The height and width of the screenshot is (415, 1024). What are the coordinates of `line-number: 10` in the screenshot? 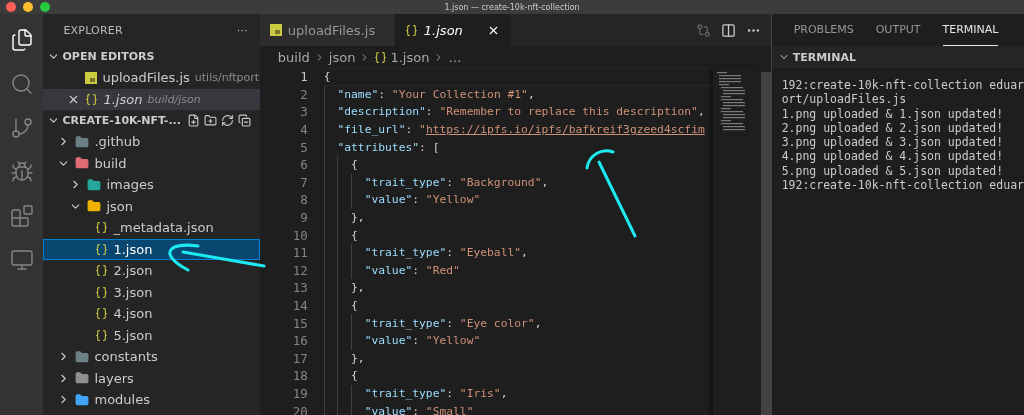 It's located at (299, 235).